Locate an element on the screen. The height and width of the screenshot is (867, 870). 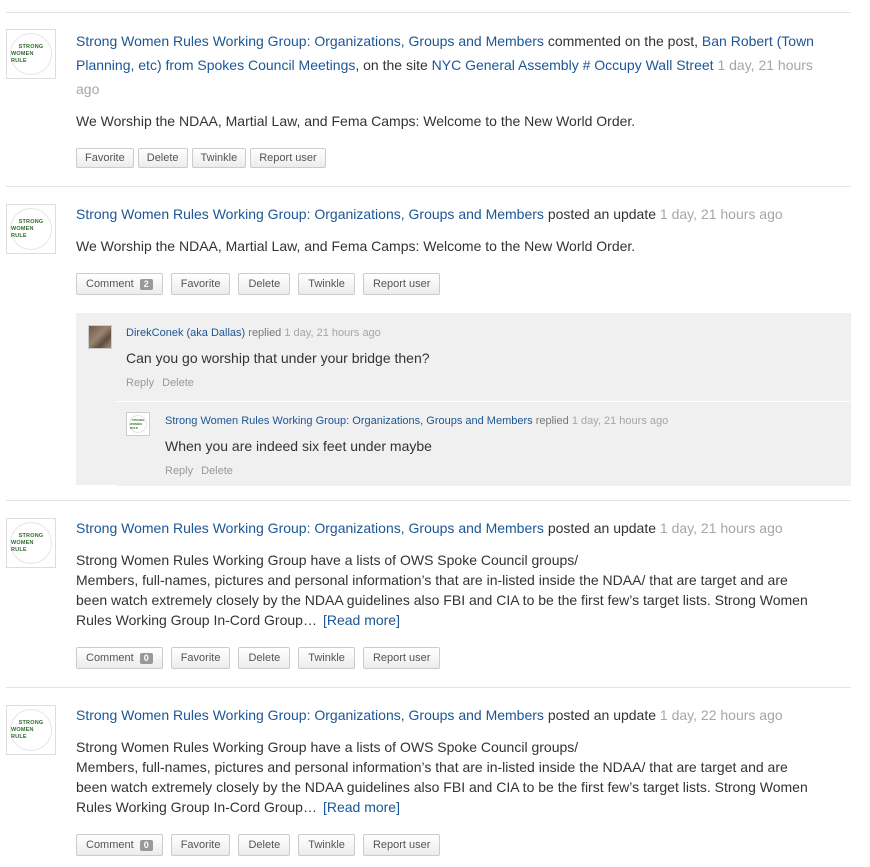
activity-actions: Favorite Delete Twinkle Report user is located at coordinates (203, 158).